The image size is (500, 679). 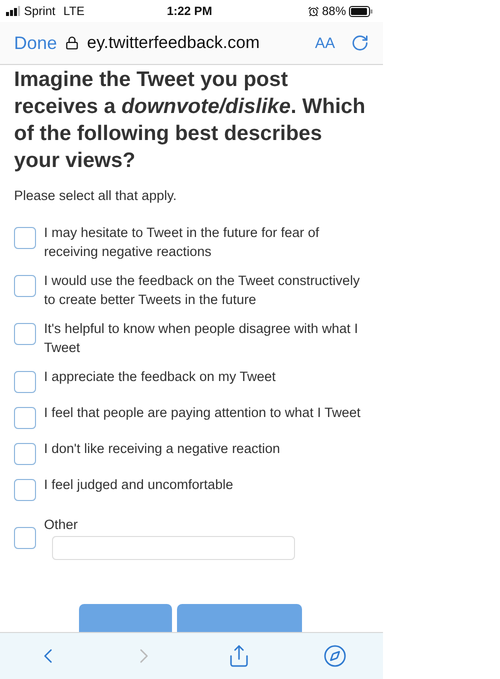 I want to click on clock: 1:22 PM, so click(x=189, y=11).